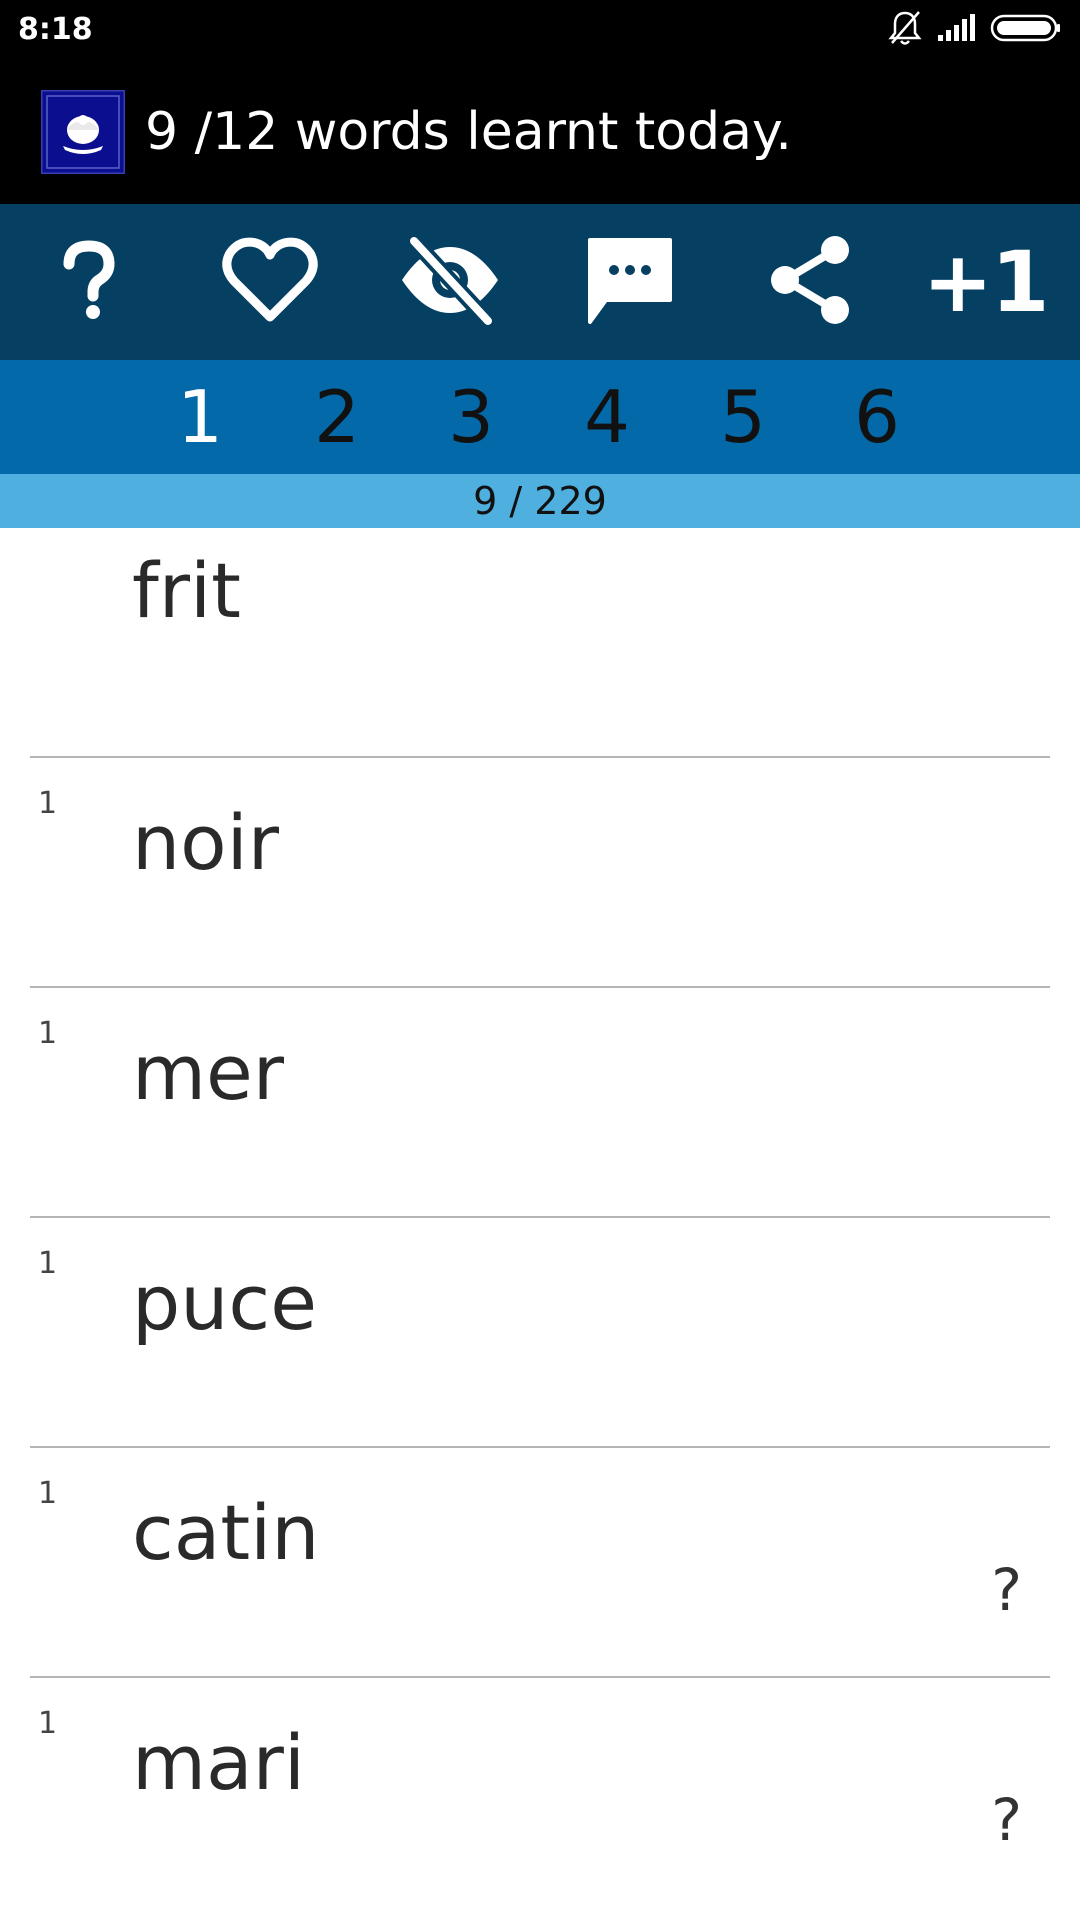  Describe the element at coordinates (208, 1072) in the screenshot. I see `word-text: mer` at that location.